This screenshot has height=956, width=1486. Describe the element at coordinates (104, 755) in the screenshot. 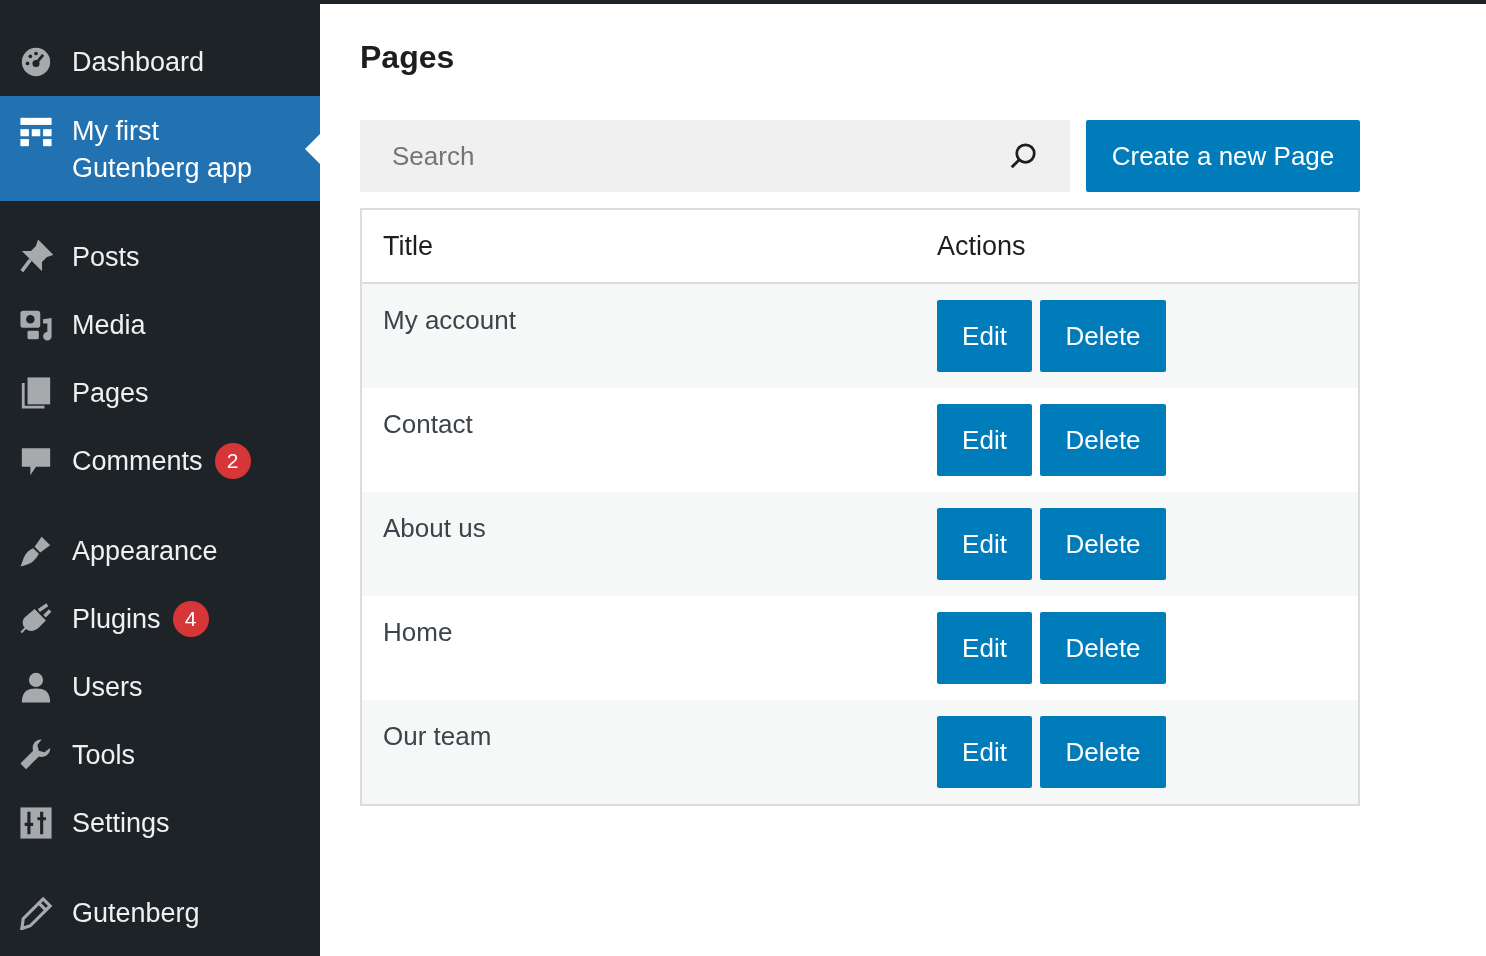

I see `menu-label: Tools` at that location.